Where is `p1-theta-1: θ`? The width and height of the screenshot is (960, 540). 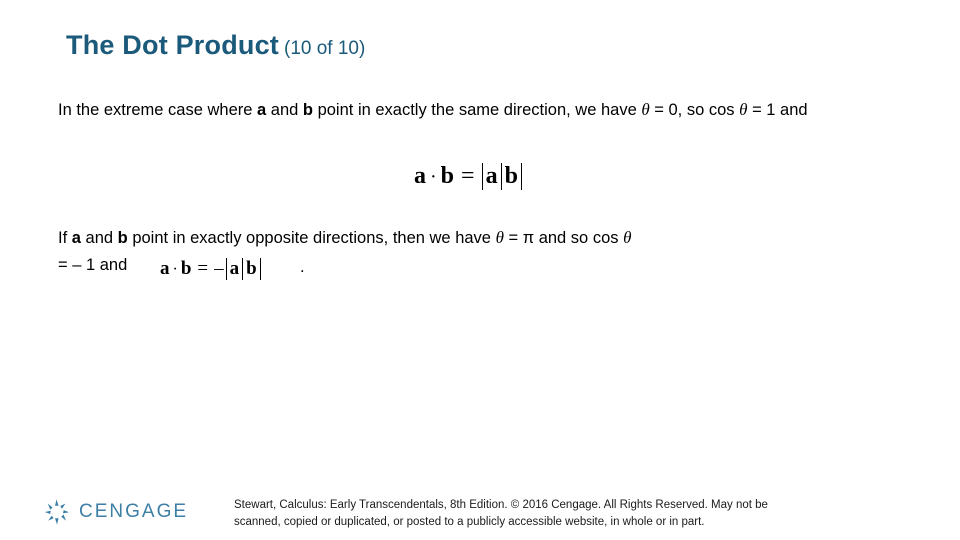 p1-theta-1: θ is located at coordinates (645, 109).